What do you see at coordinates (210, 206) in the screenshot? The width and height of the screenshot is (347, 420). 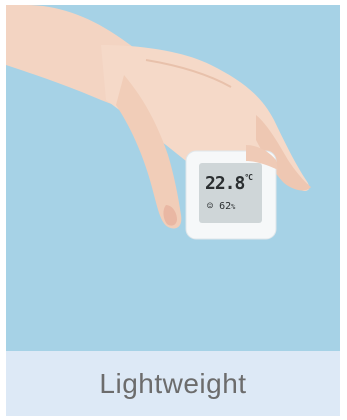 I see `humidity-icon: ☺` at bounding box center [210, 206].